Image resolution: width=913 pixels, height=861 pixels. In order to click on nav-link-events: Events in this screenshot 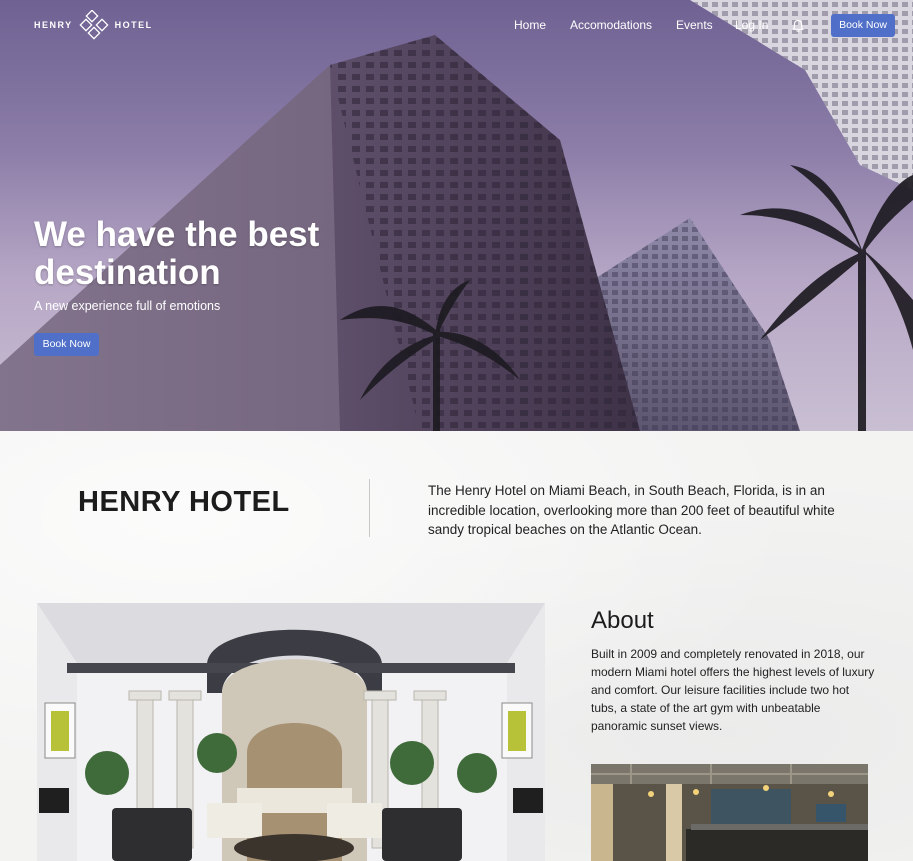, I will do `click(694, 25)`.